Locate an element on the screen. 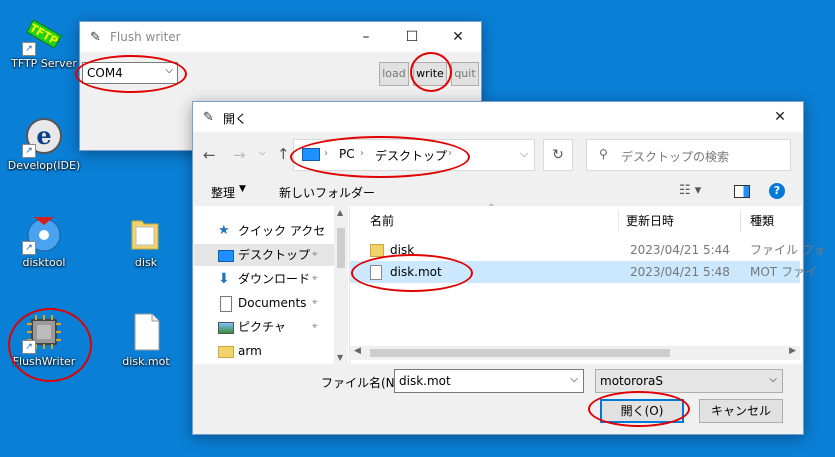 This screenshot has width=835, height=457. file-row-disk-folder: disk 2023/04/21 5:44 ファイル フォ is located at coordinates (588, 250).